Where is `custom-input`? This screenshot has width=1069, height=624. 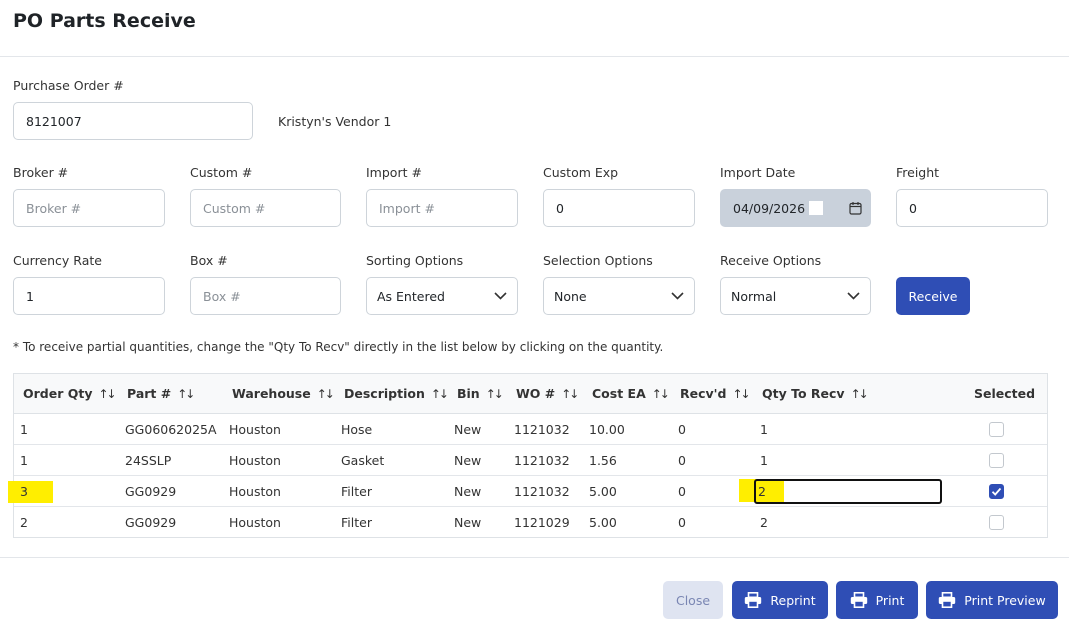 custom-input is located at coordinates (265, 208).